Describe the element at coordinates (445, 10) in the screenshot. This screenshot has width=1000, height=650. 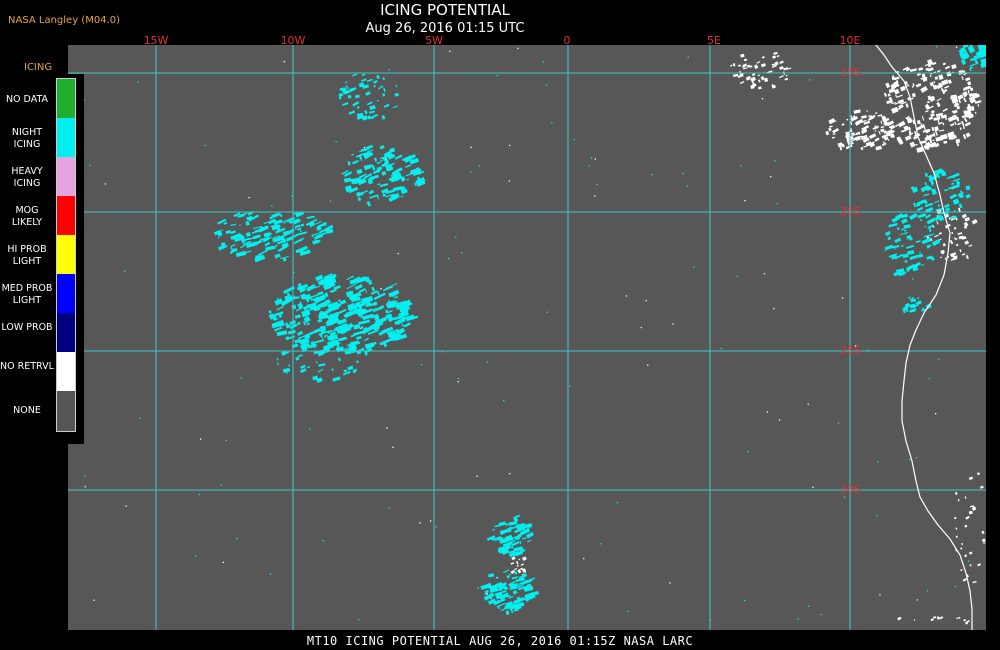
I see `map-title: ICING POTENTIAL` at that location.